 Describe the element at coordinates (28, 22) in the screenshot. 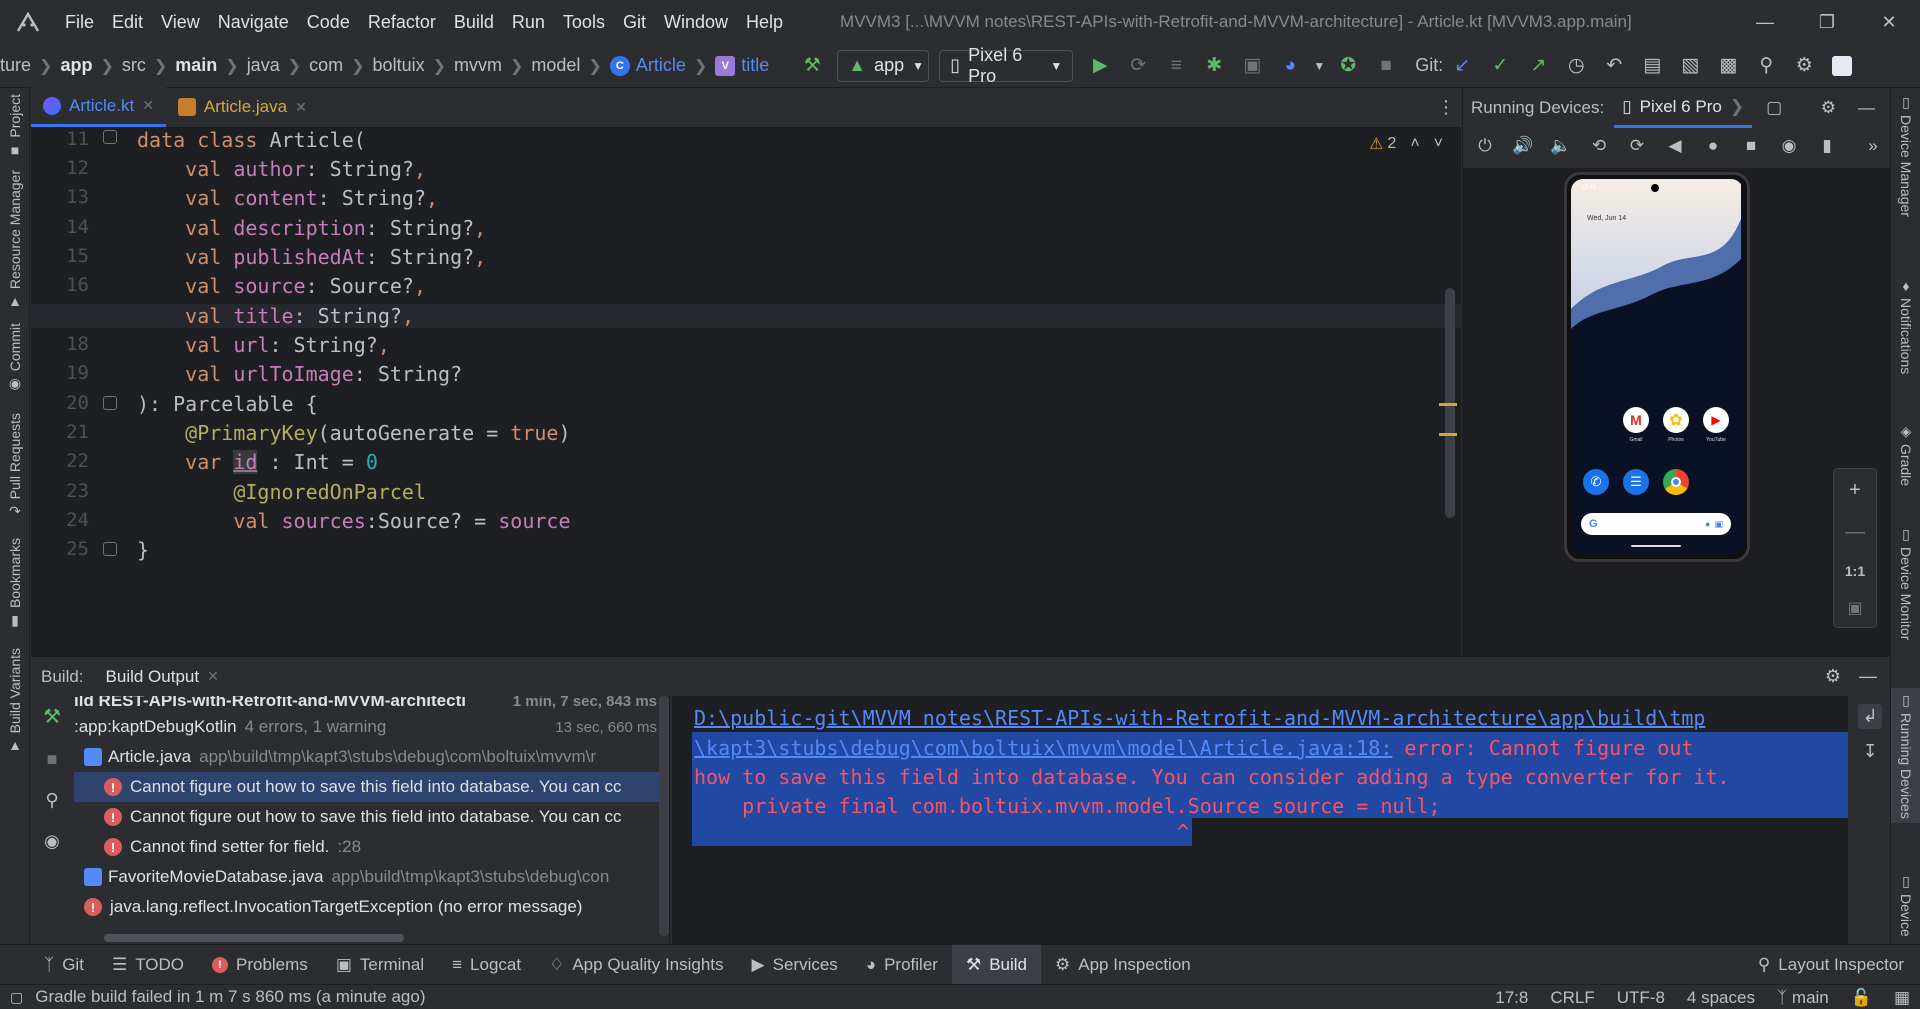

I see `android-studio-logo-icon` at that location.